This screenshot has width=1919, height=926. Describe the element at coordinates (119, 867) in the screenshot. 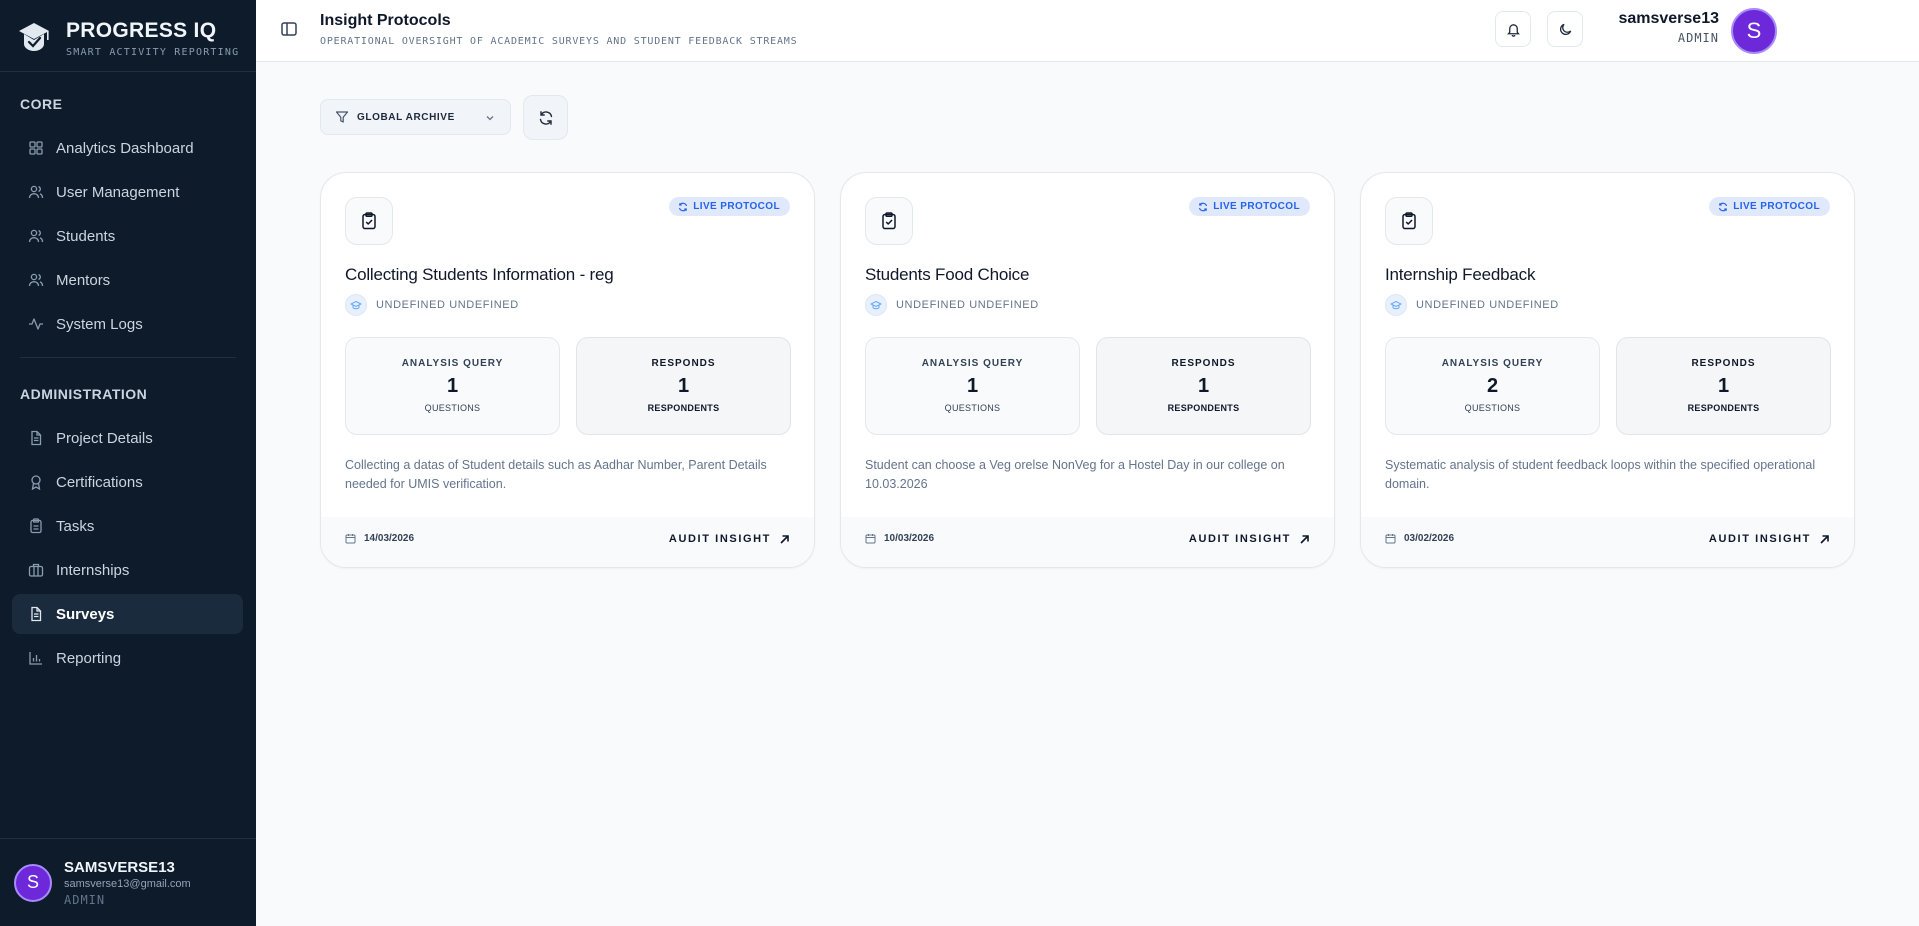

I see `user-name: SAMSVERSE13` at that location.